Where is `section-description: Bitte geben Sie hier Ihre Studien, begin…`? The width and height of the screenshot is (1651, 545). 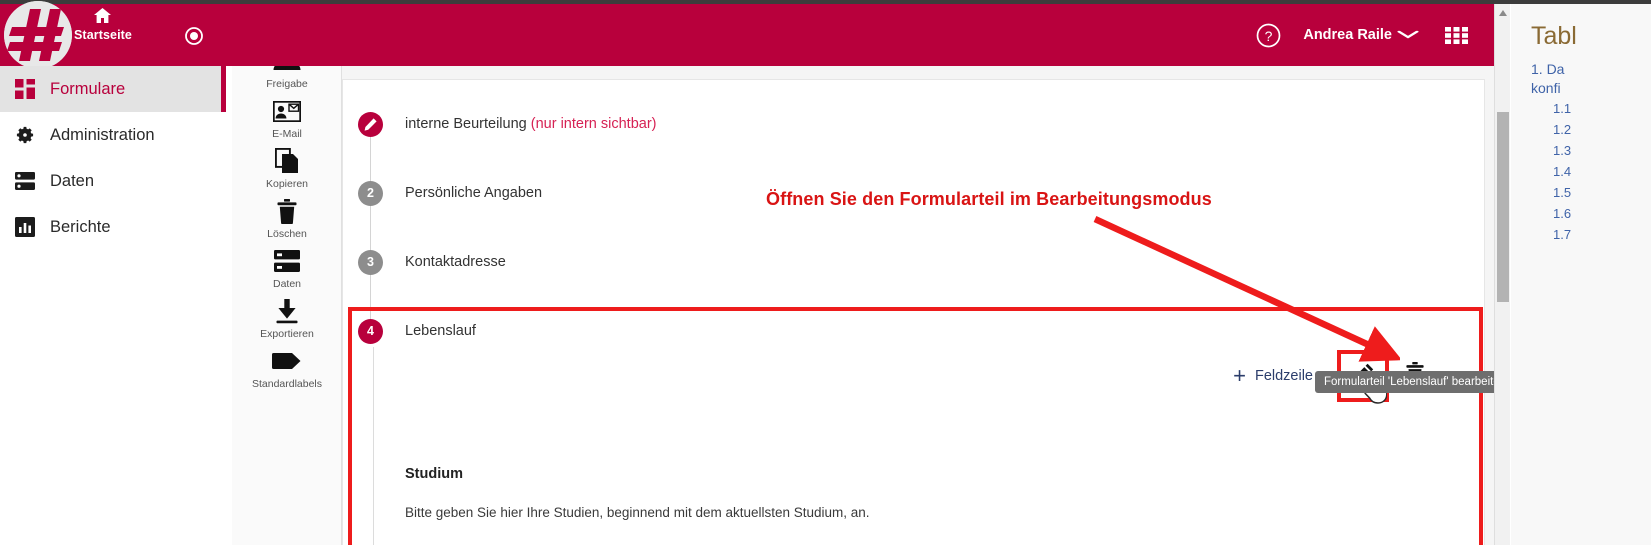 section-description: Bitte geben Sie hier Ihre Studien, begin… is located at coordinates (637, 512).